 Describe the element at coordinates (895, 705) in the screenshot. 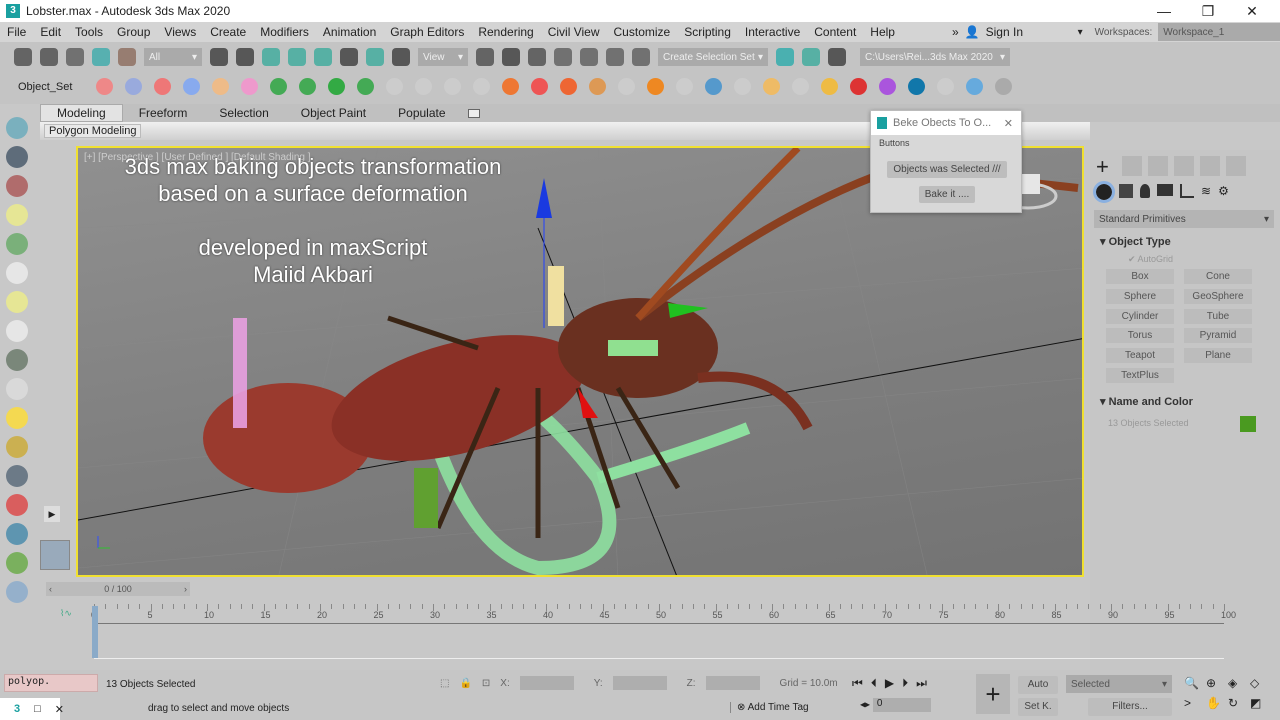

I see `frame-spinner: ◂▸ 0` at that location.